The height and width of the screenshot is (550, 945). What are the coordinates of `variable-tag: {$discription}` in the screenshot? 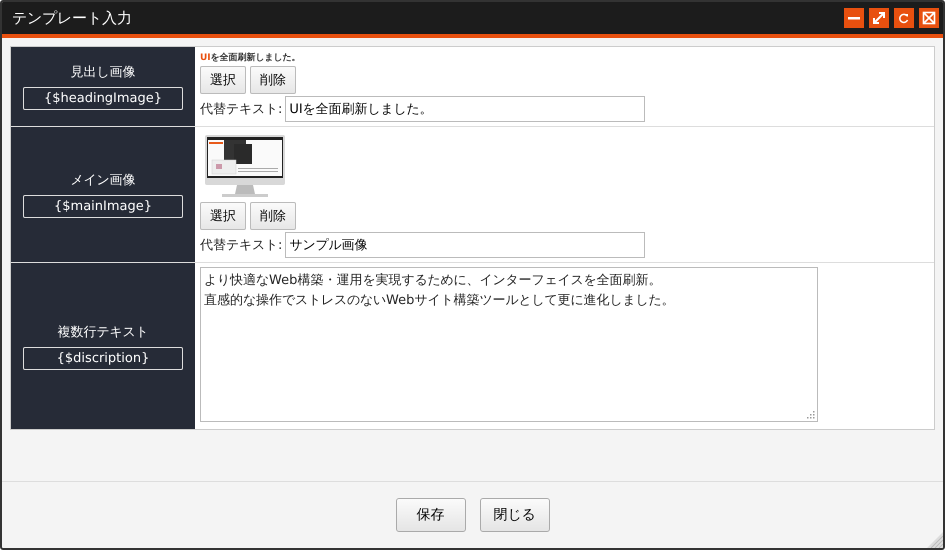 It's located at (103, 358).